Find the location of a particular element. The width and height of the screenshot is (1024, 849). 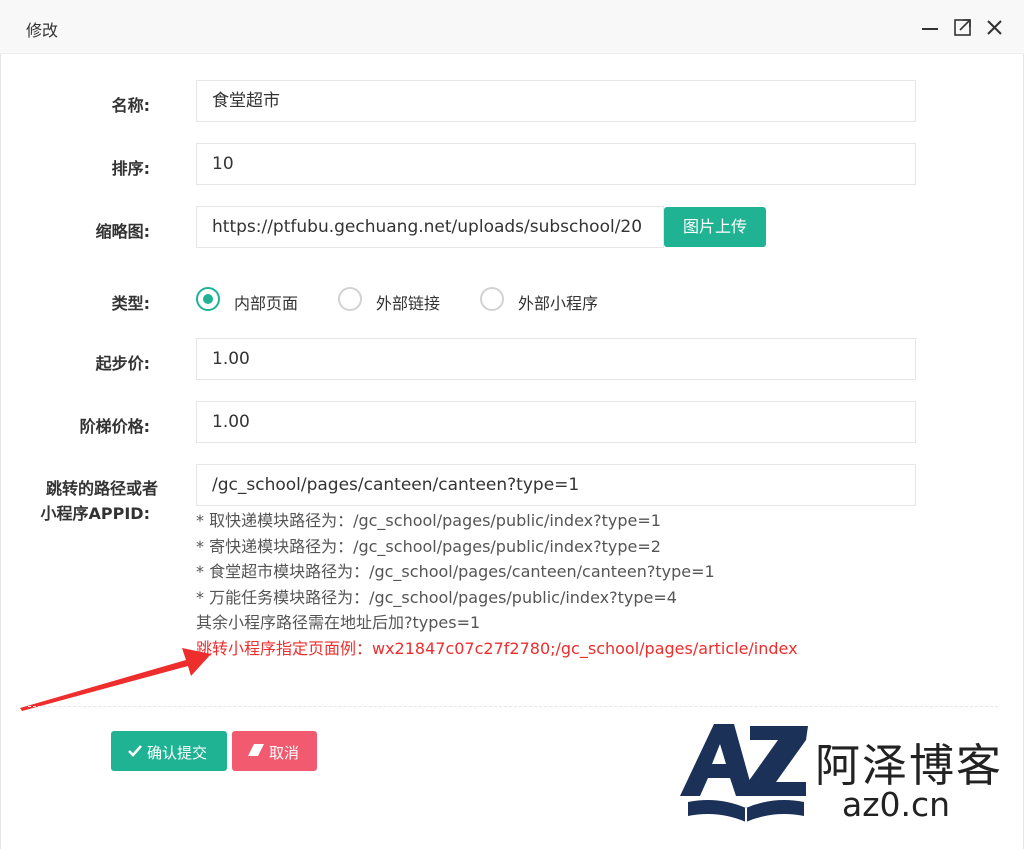

az-logo is located at coordinates (744, 773).